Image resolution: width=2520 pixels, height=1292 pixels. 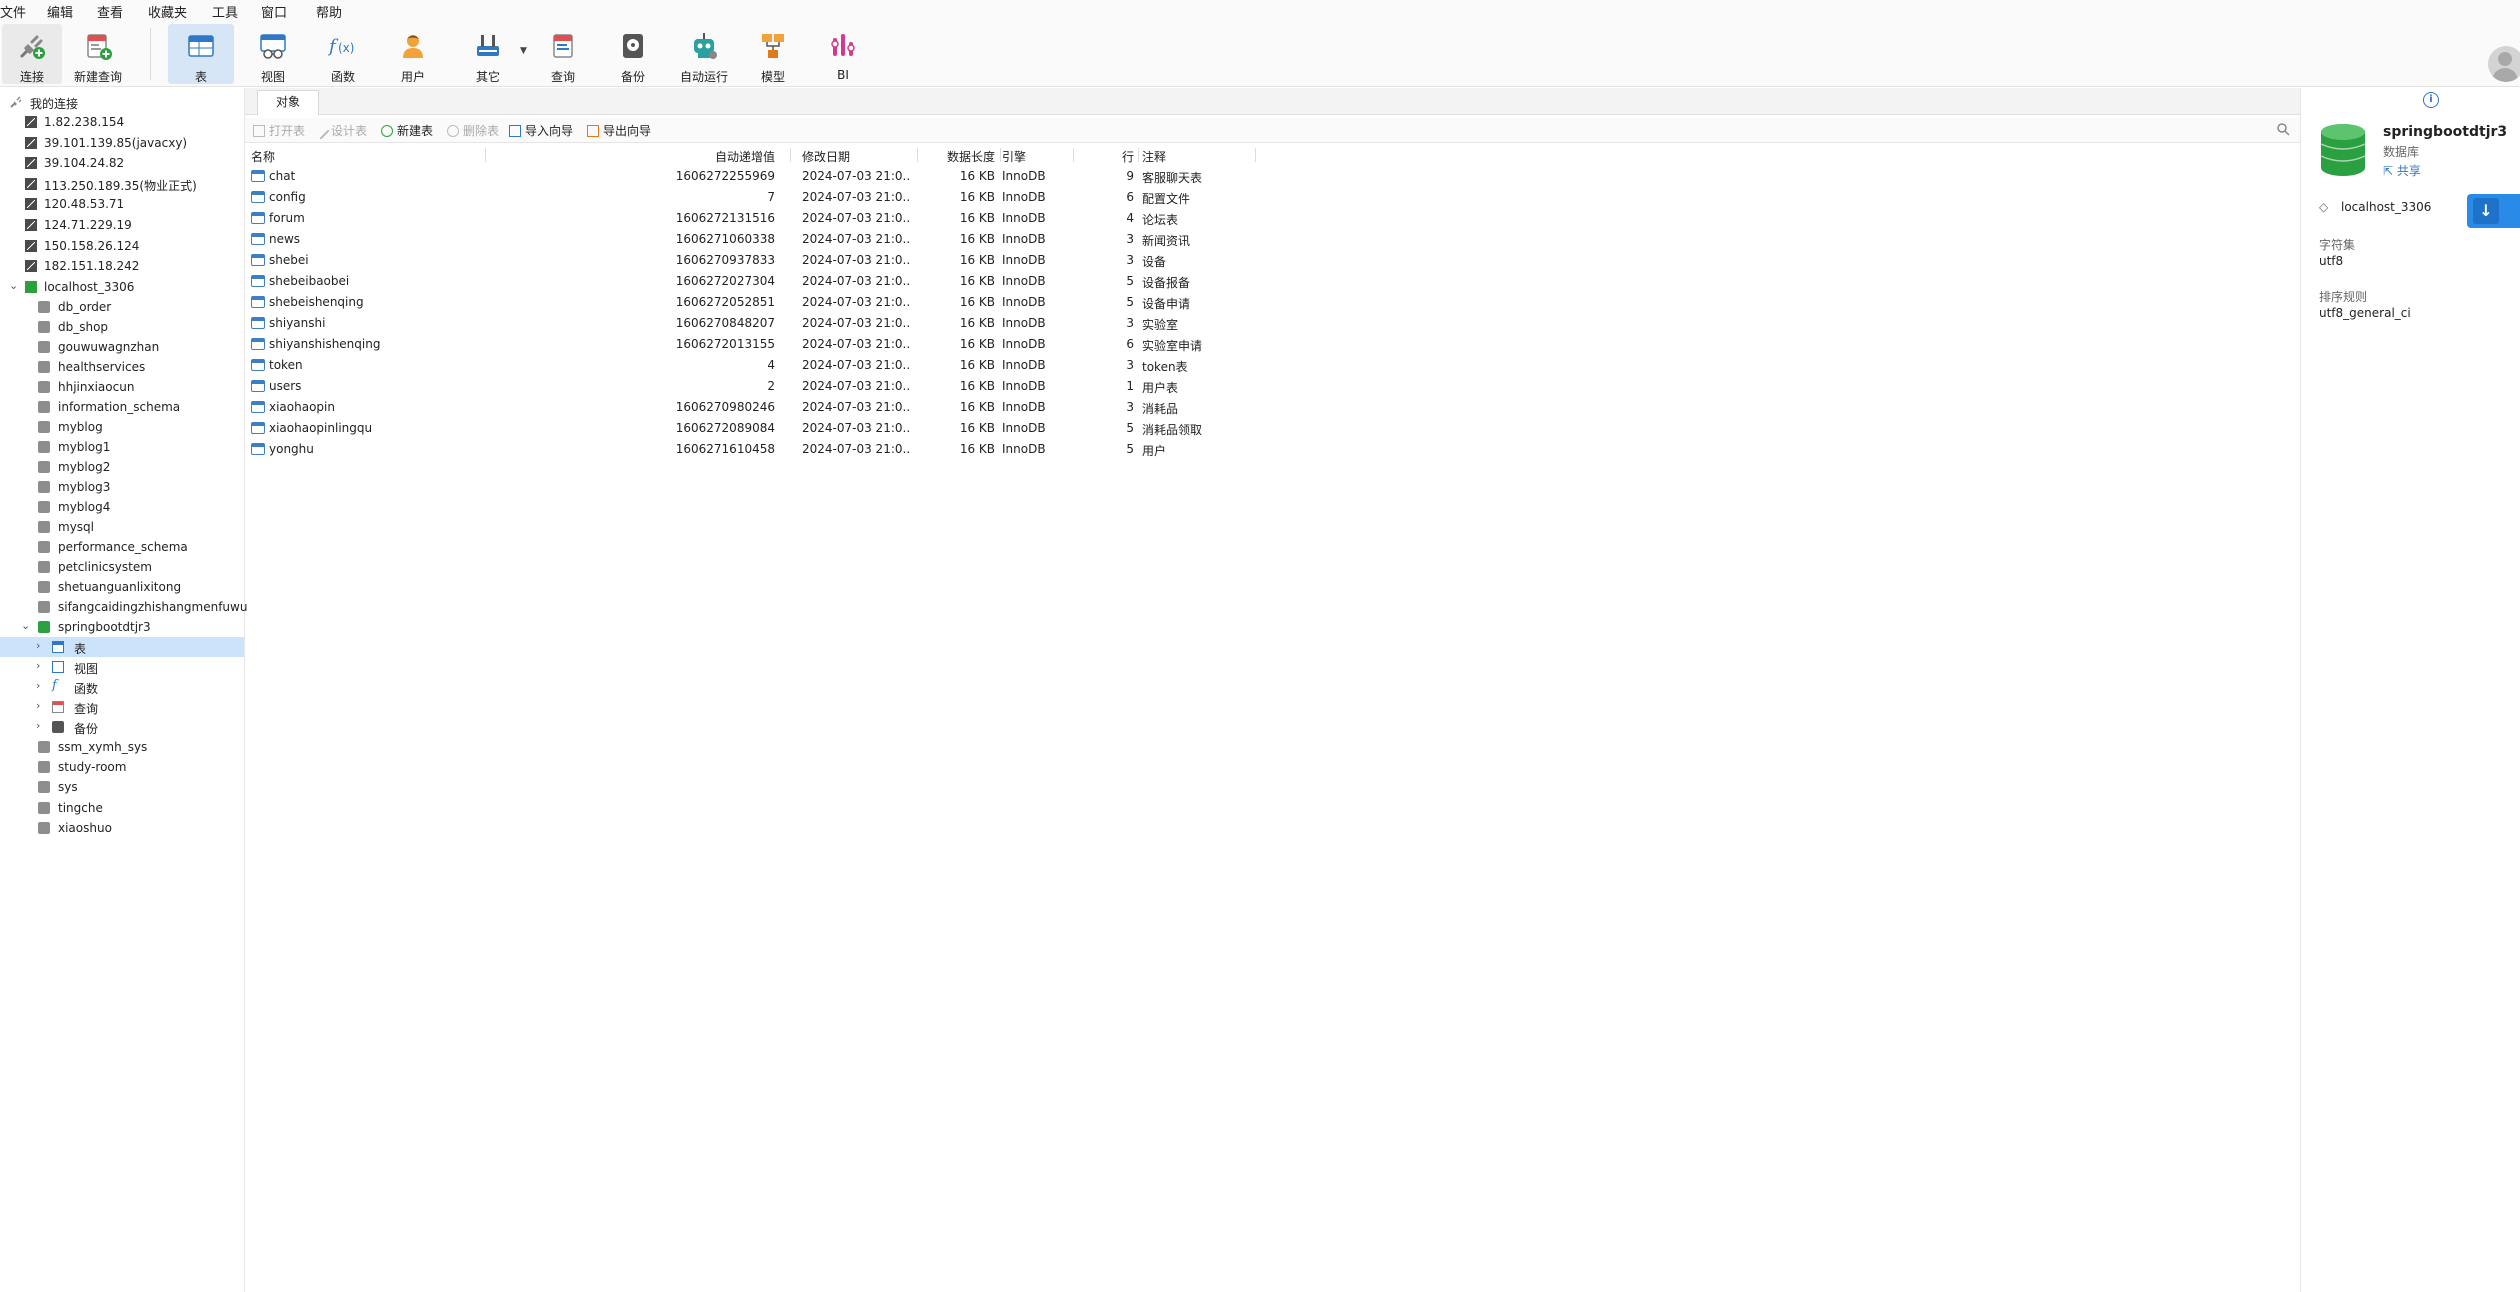 I want to click on tree-item-views: › 视图, so click(x=122, y=667).